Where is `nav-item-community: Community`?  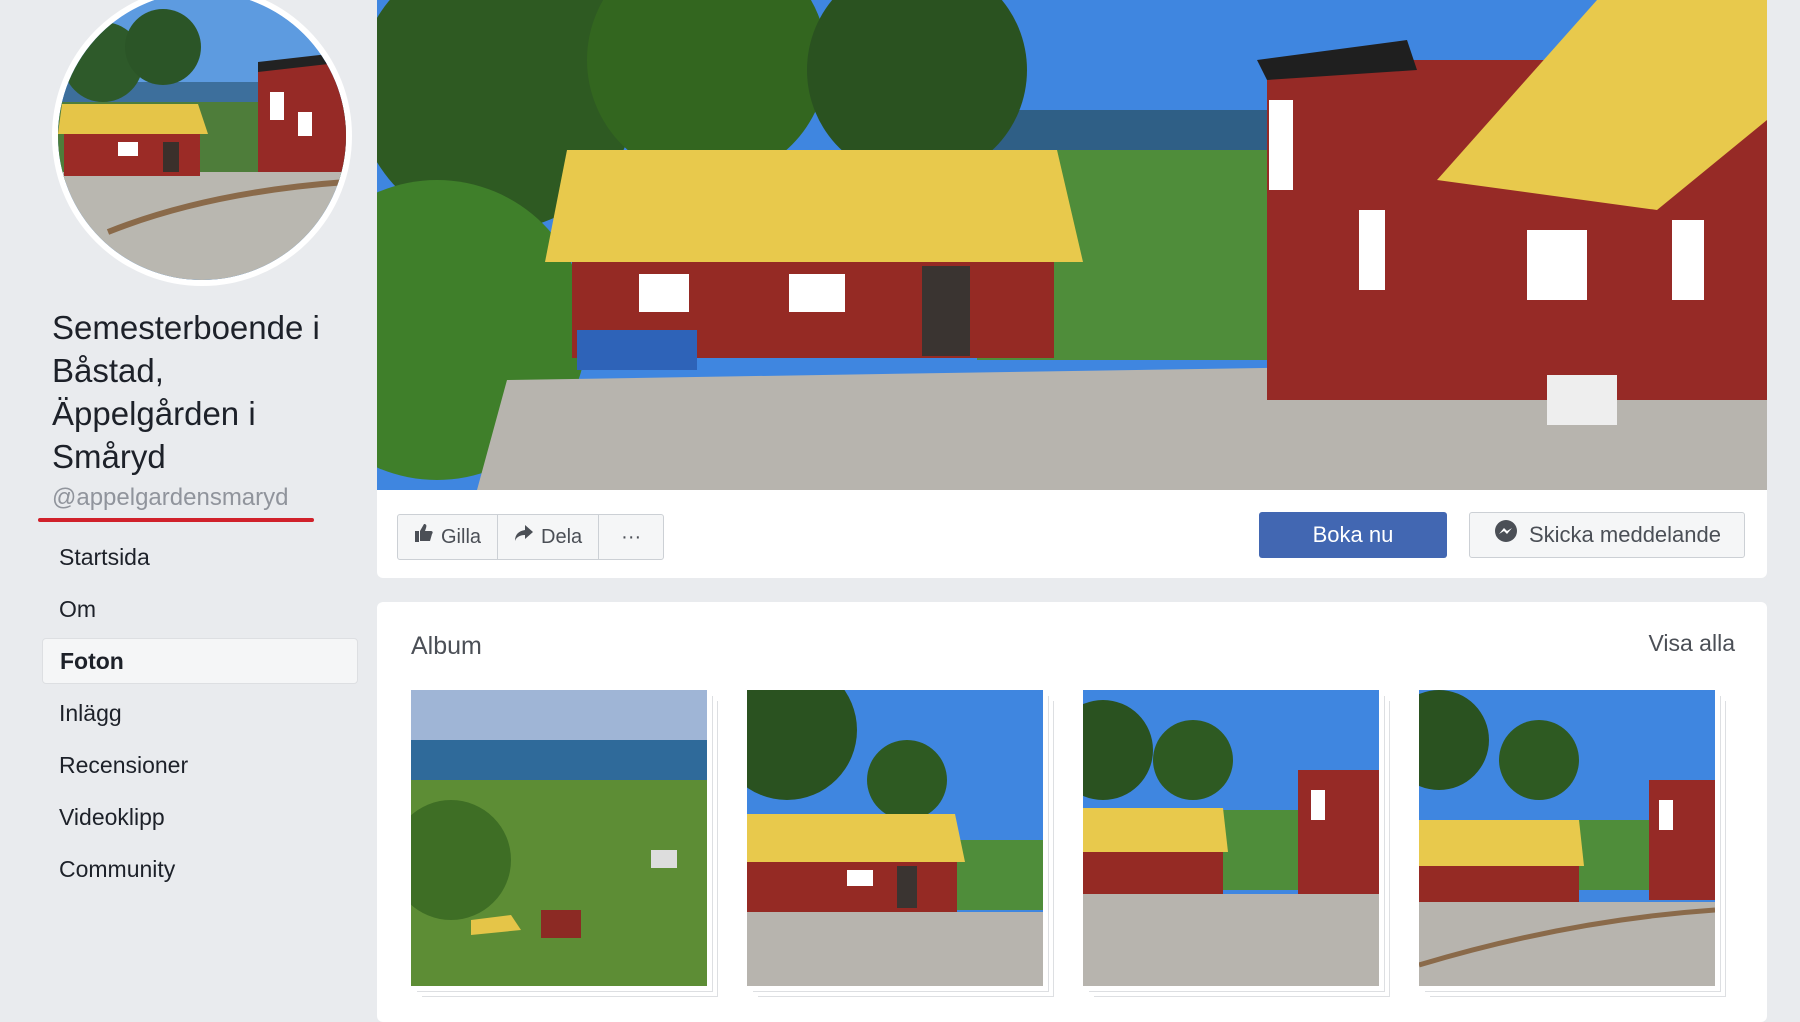 nav-item-community: Community is located at coordinates (200, 869).